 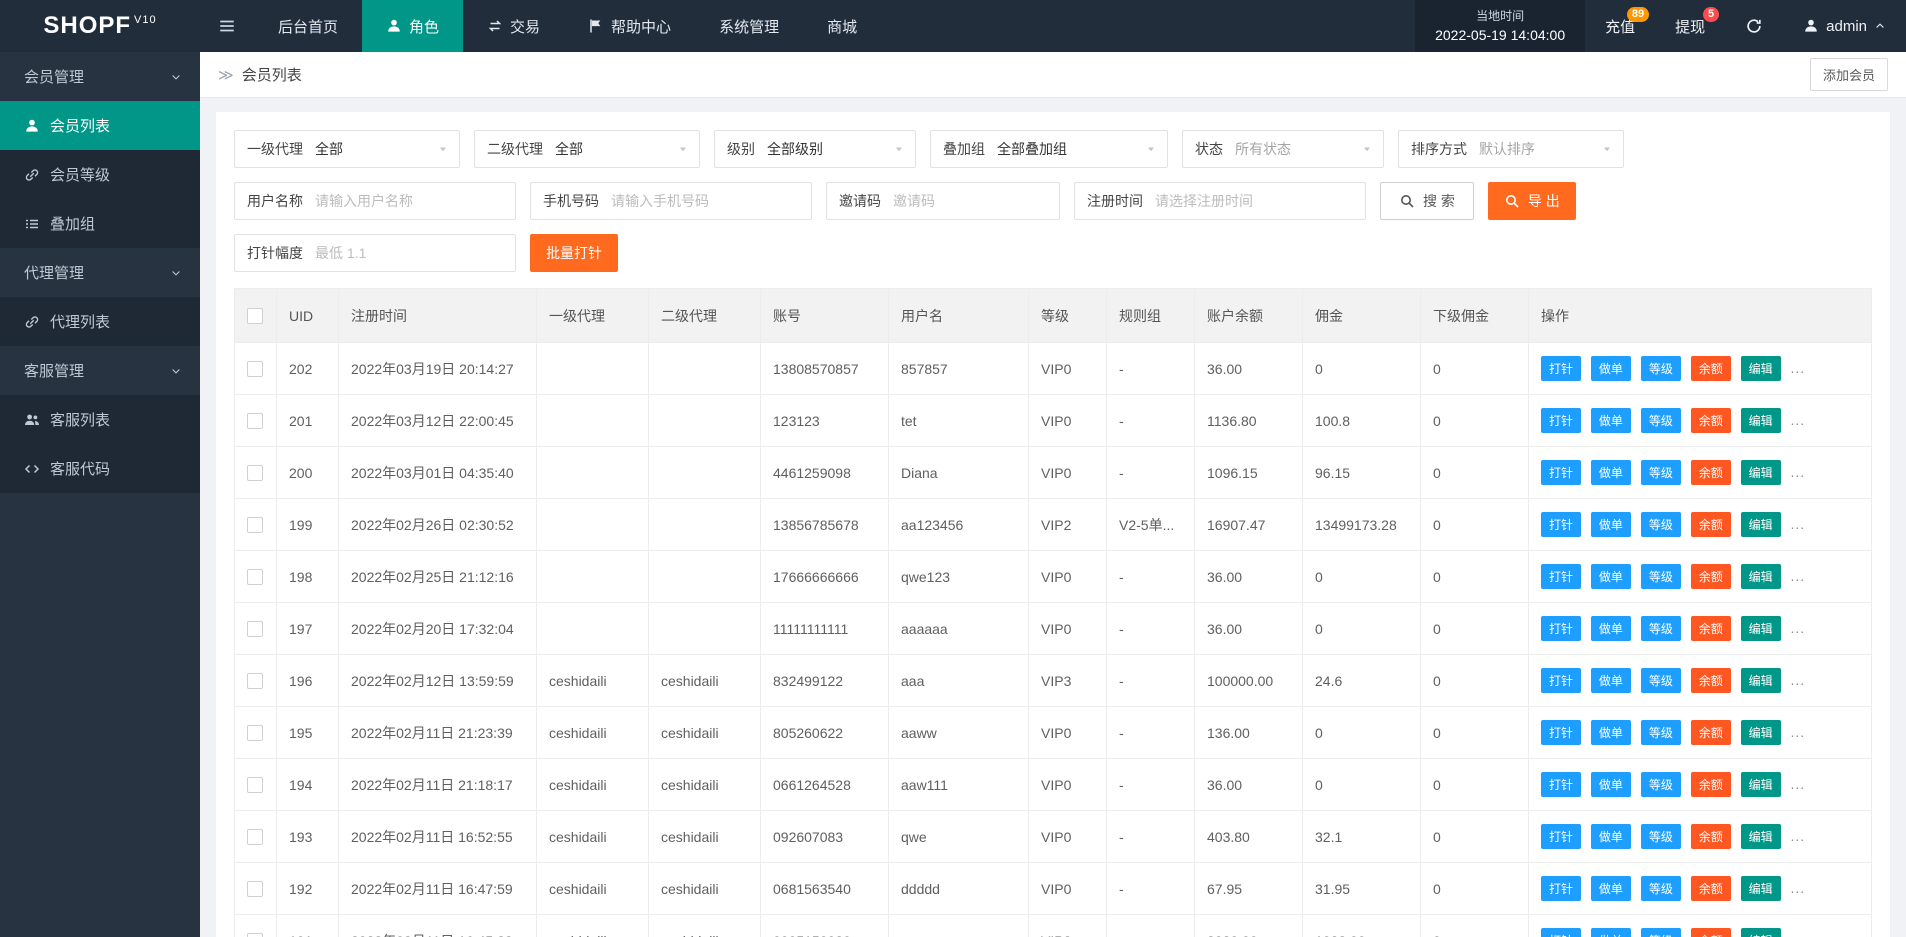 What do you see at coordinates (100, 468) in the screenshot?
I see `sidebar-item-service-code: 客服代码` at bounding box center [100, 468].